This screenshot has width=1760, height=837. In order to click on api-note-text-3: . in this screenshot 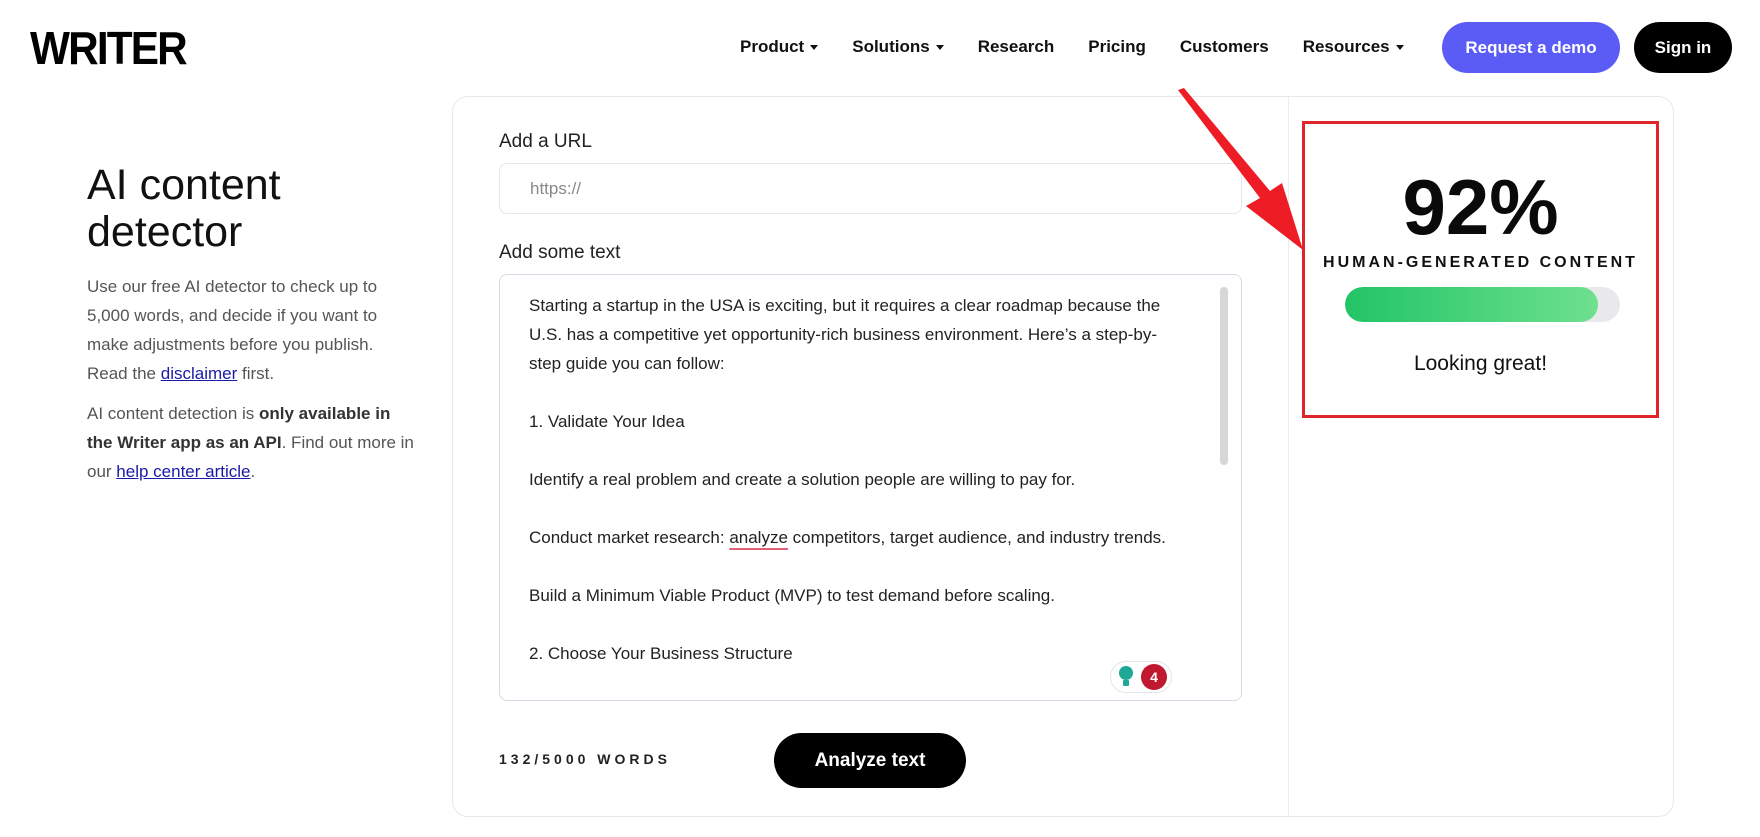, I will do `click(253, 471)`.